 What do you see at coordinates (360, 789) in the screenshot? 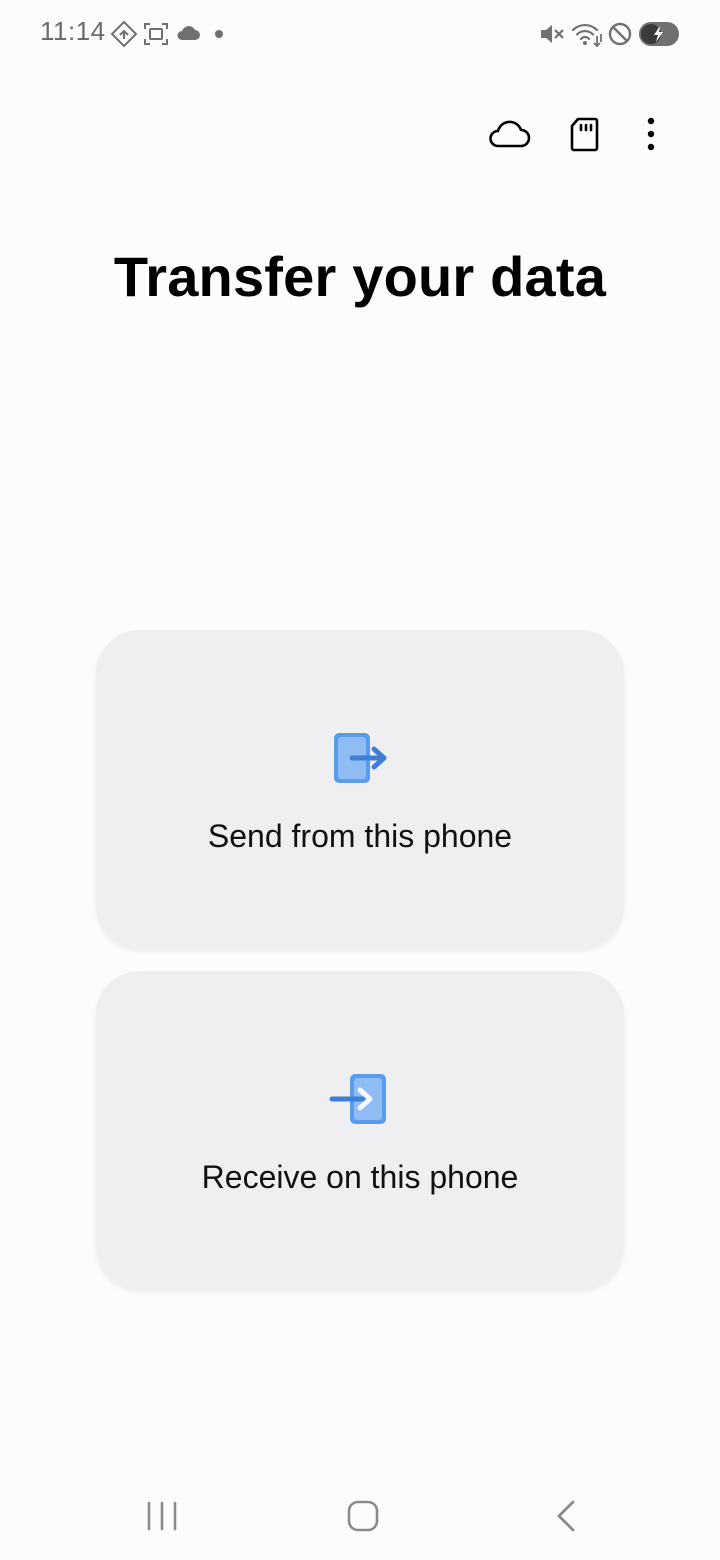
I see `send-from-this-phone-button: Send from this phone` at bounding box center [360, 789].